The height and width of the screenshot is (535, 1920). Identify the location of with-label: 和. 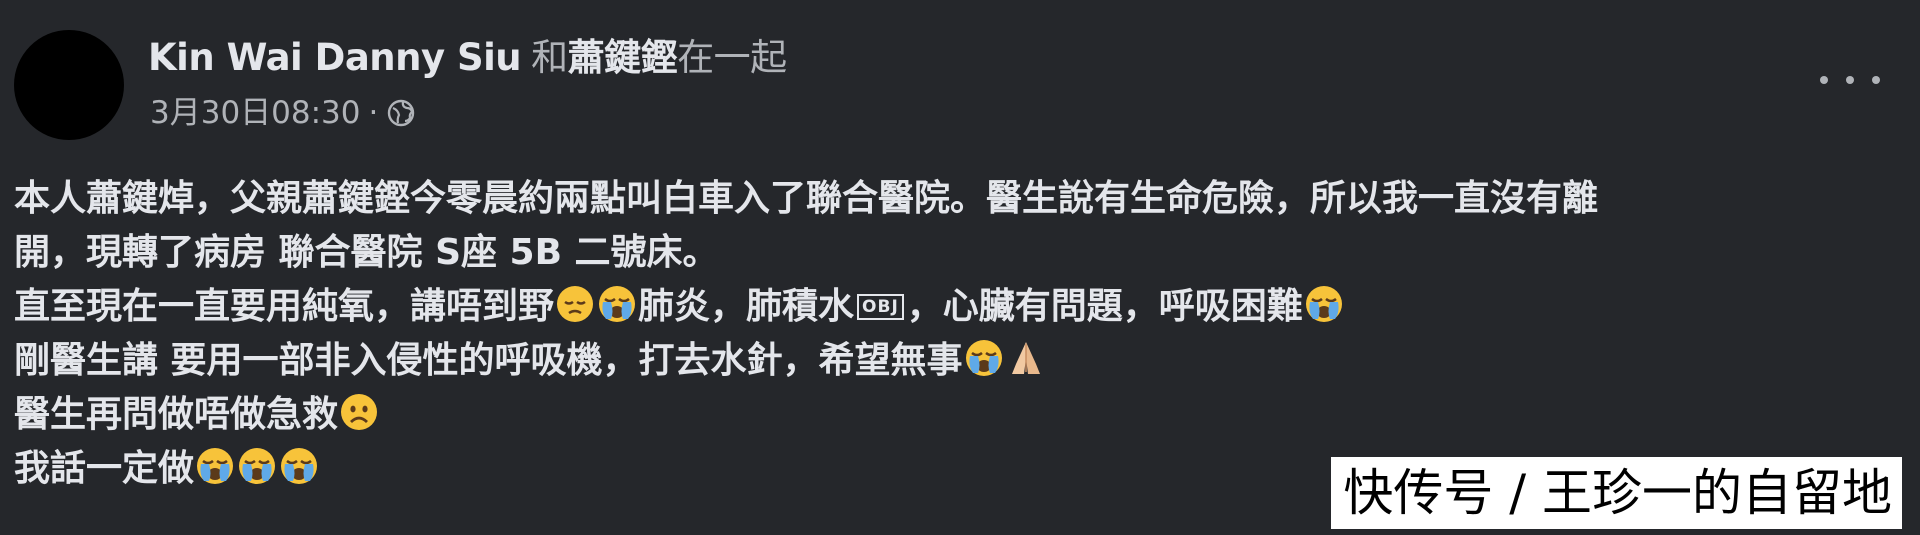
(549, 57).